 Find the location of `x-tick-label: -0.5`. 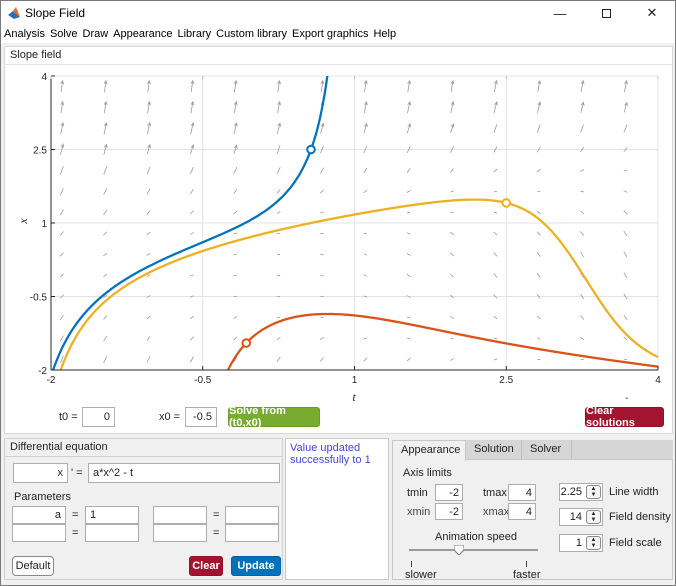

x-tick-label: -0.5 is located at coordinates (203, 380).